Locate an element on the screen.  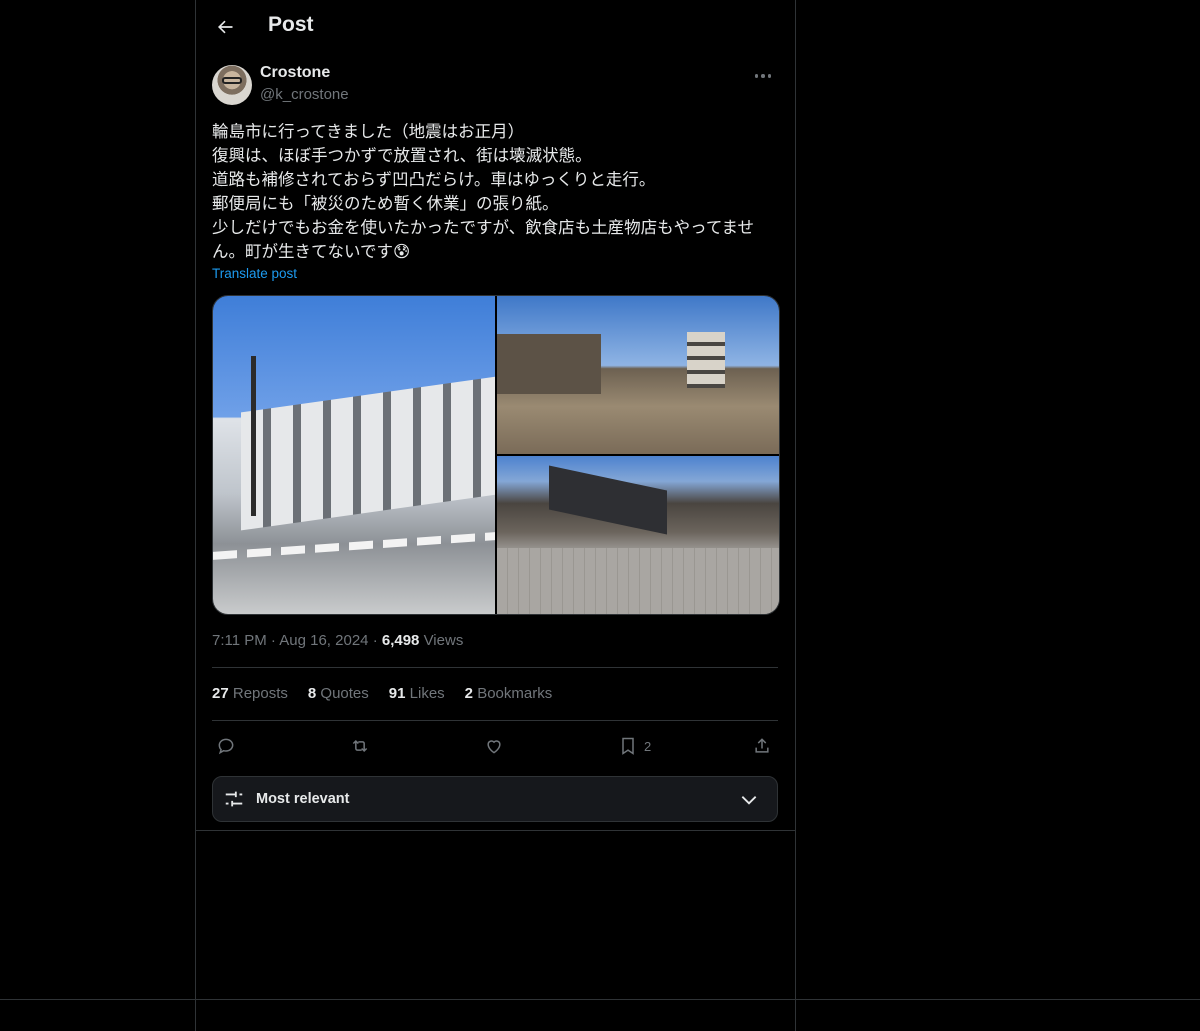
reply-sort-dropdown: Most relevant is located at coordinates (495, 799).